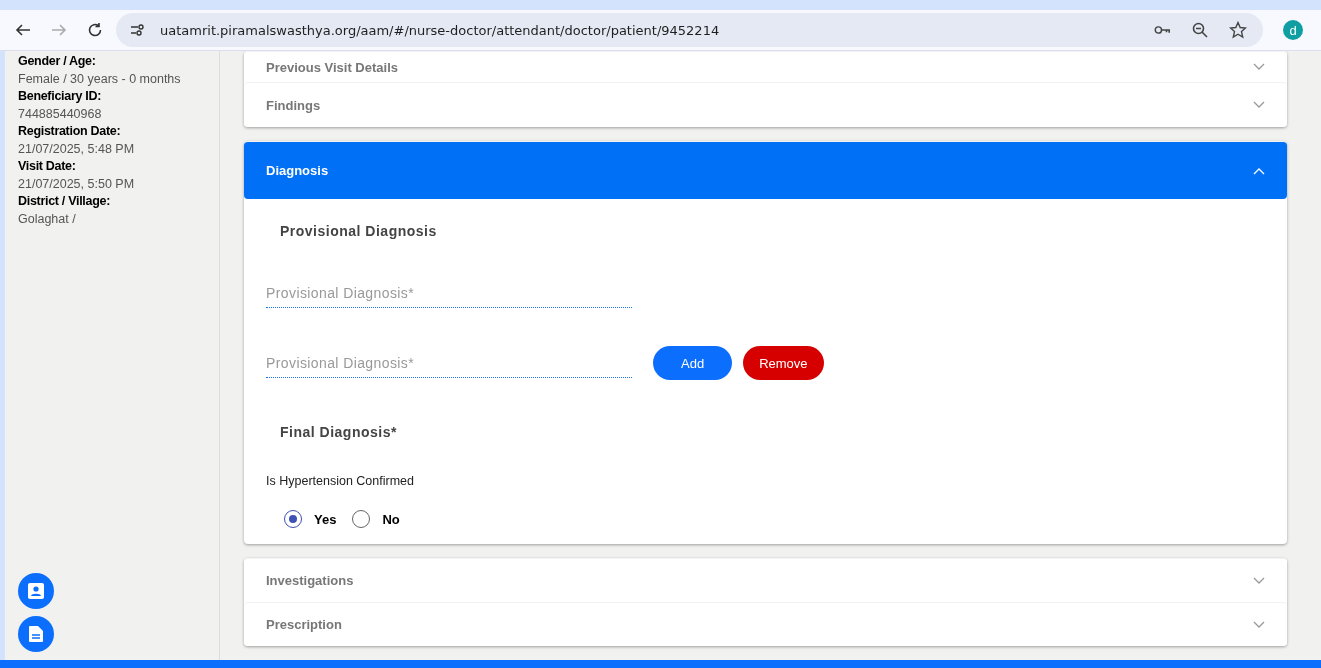 This screenshot has height=668, width=1321. What do you see at coordinates (70, 131) in the screenshot?
I see `info-label: Registration Date:` at bounding box center [70, 131].